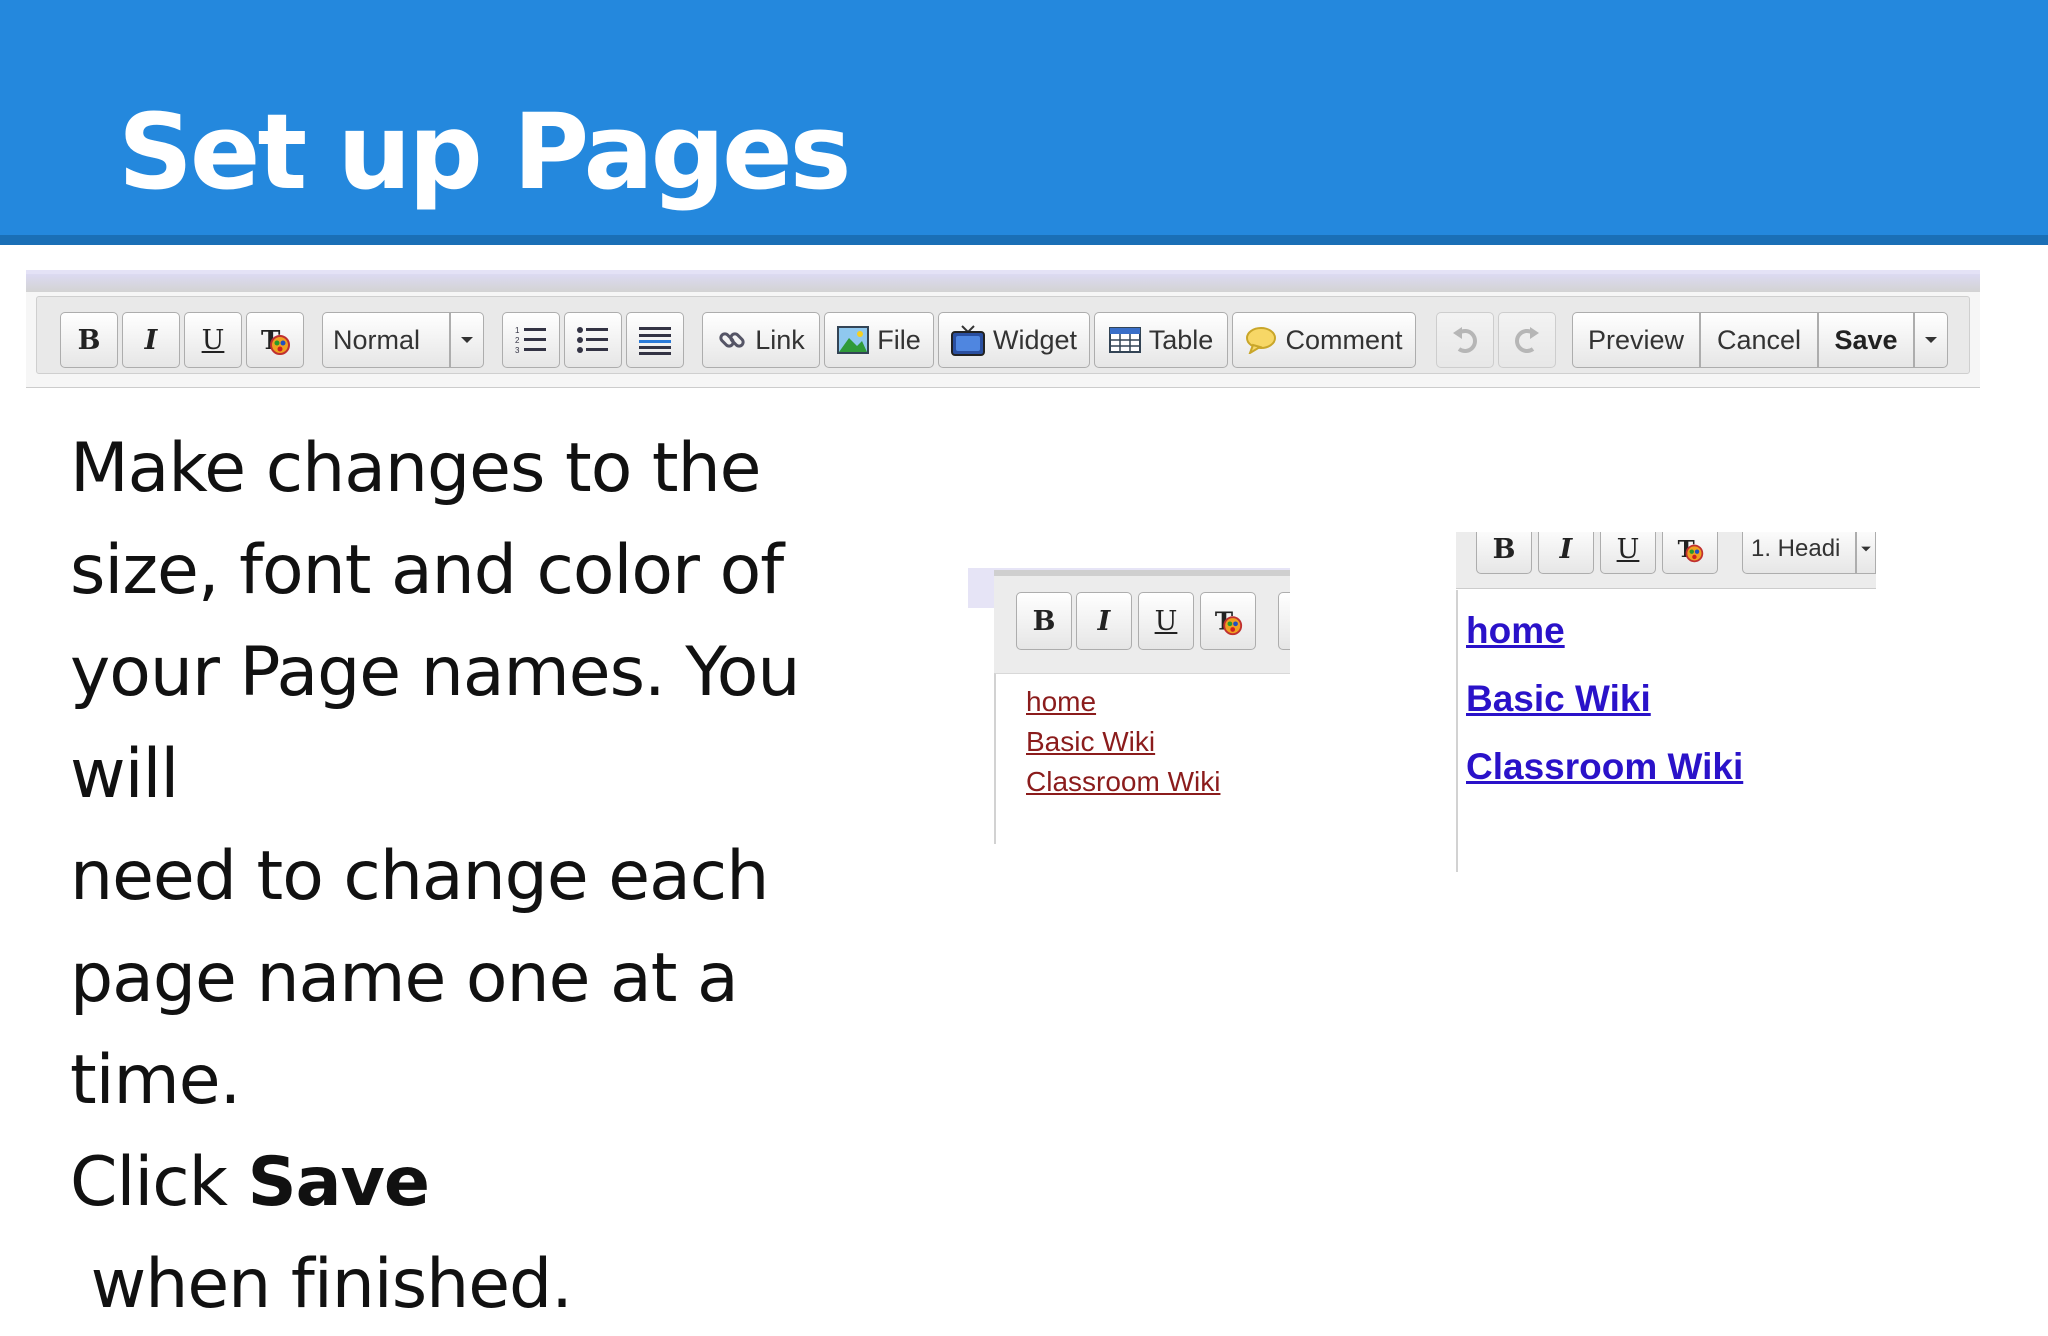 The image size is (2048, 1336). I want to click on cancel-button: Cancel, so click(1759, 340).